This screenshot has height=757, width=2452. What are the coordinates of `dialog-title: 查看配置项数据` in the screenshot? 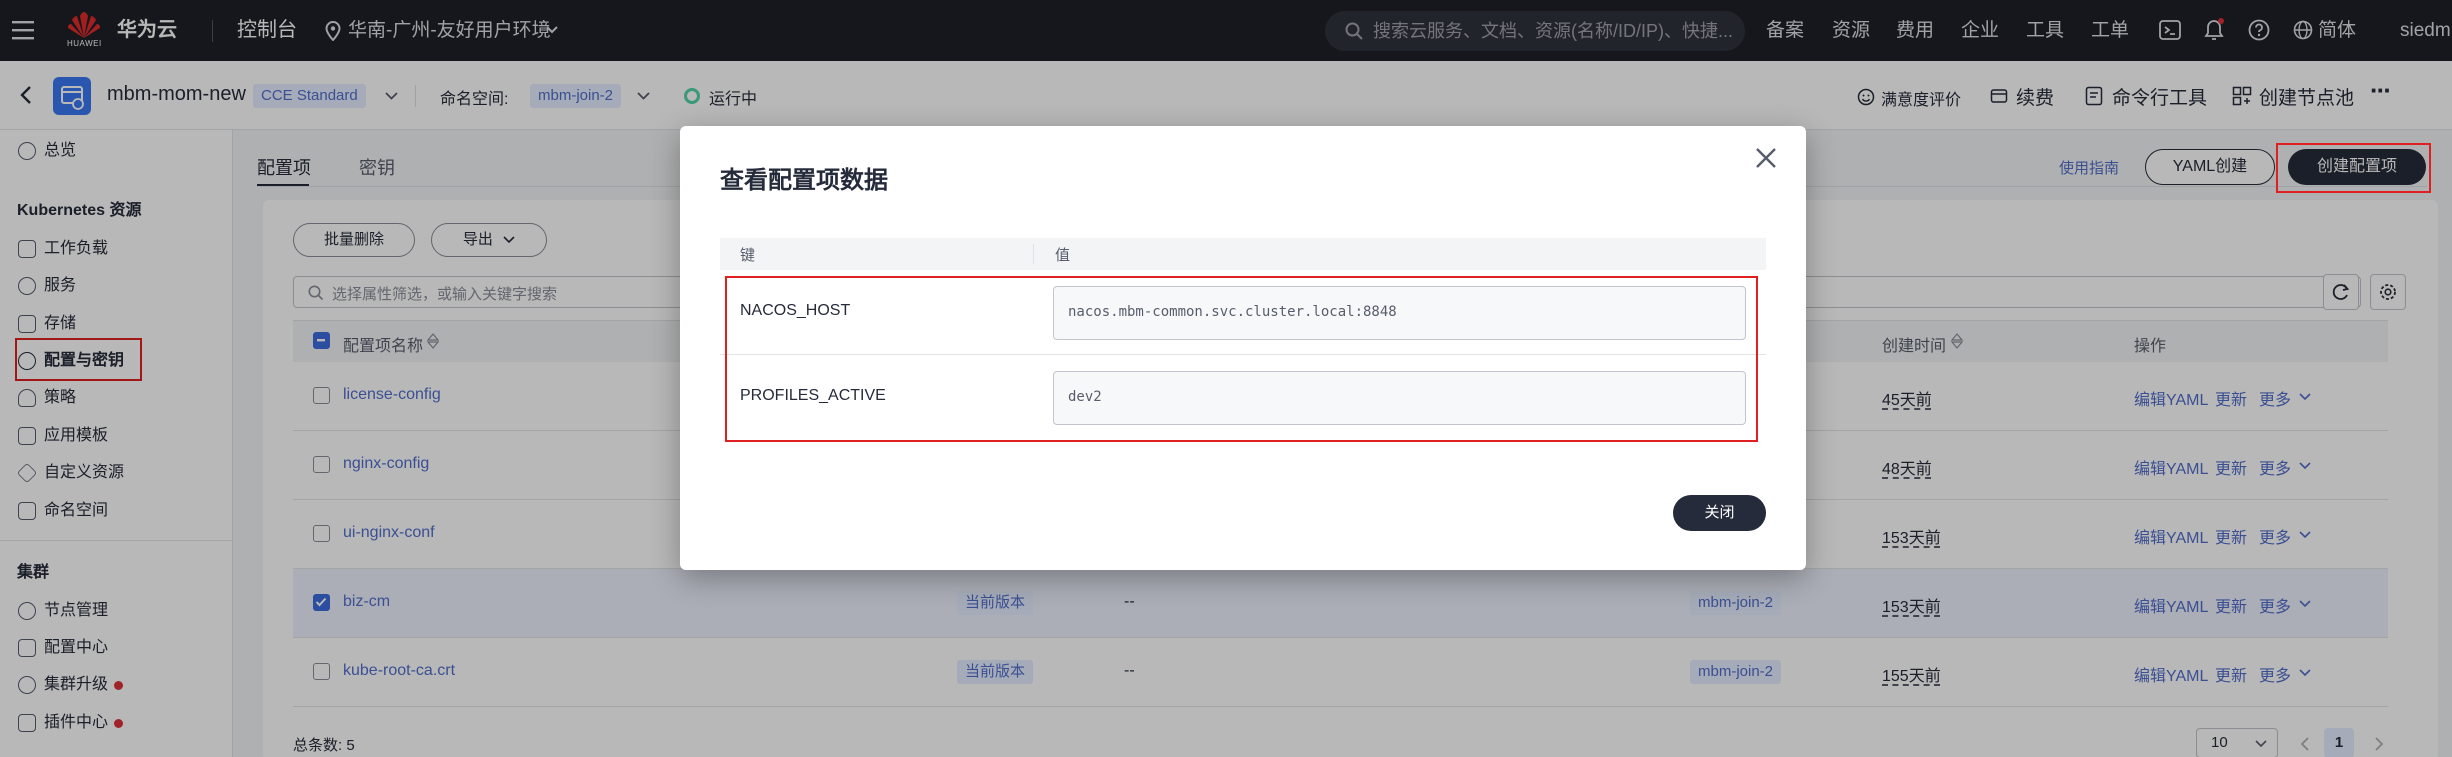 It's located at (804, 180).